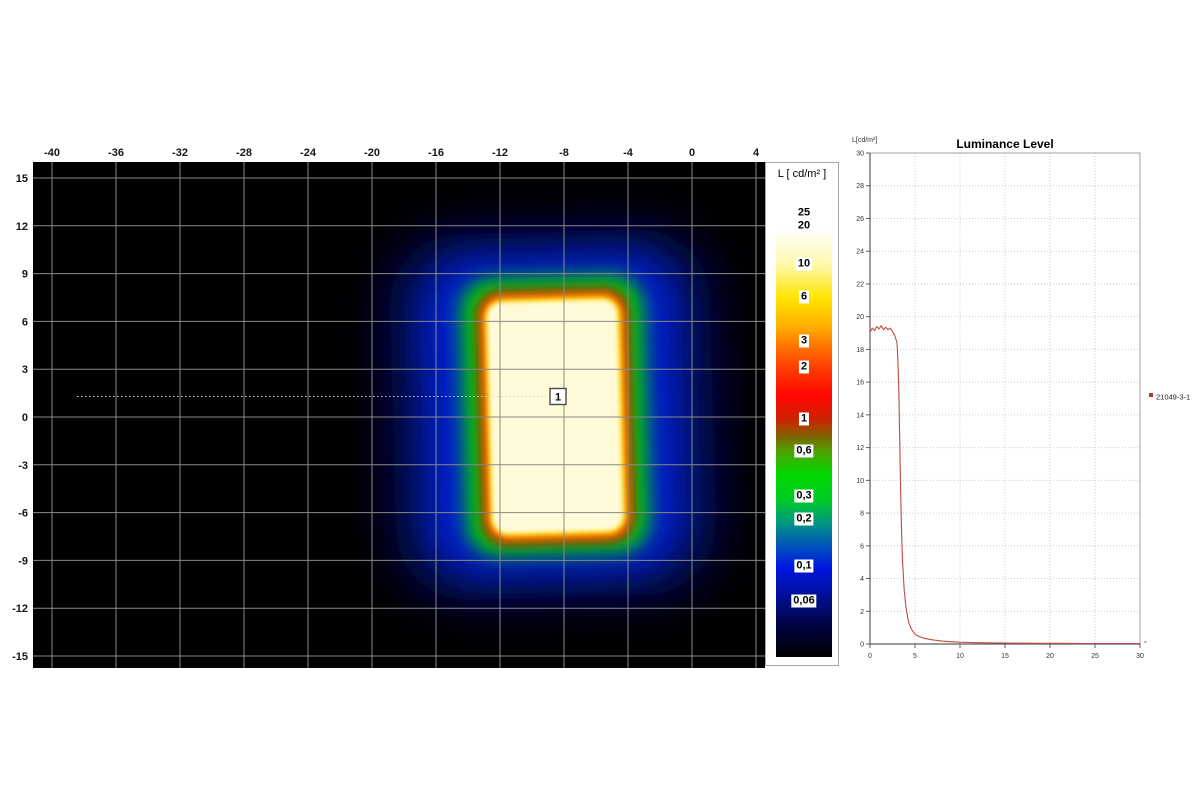 The width and height of the screenshot is (1200, 808). I want to click on colorbar-tick-label: 0,1, so click(804, 566).